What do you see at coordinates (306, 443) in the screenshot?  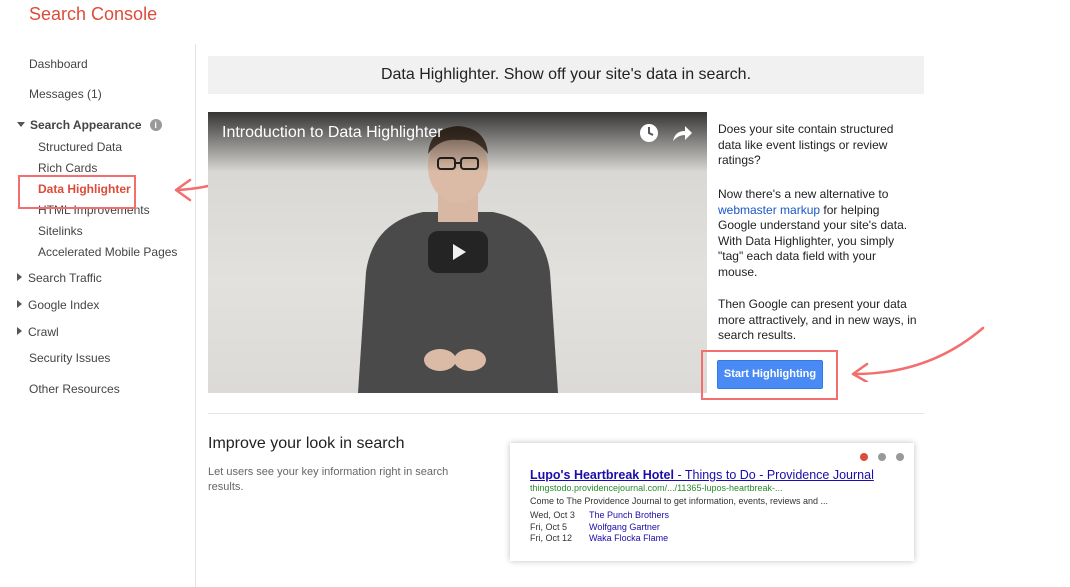 I see `improve-heading: Improve your look in search` at bounding box center [306, 443].